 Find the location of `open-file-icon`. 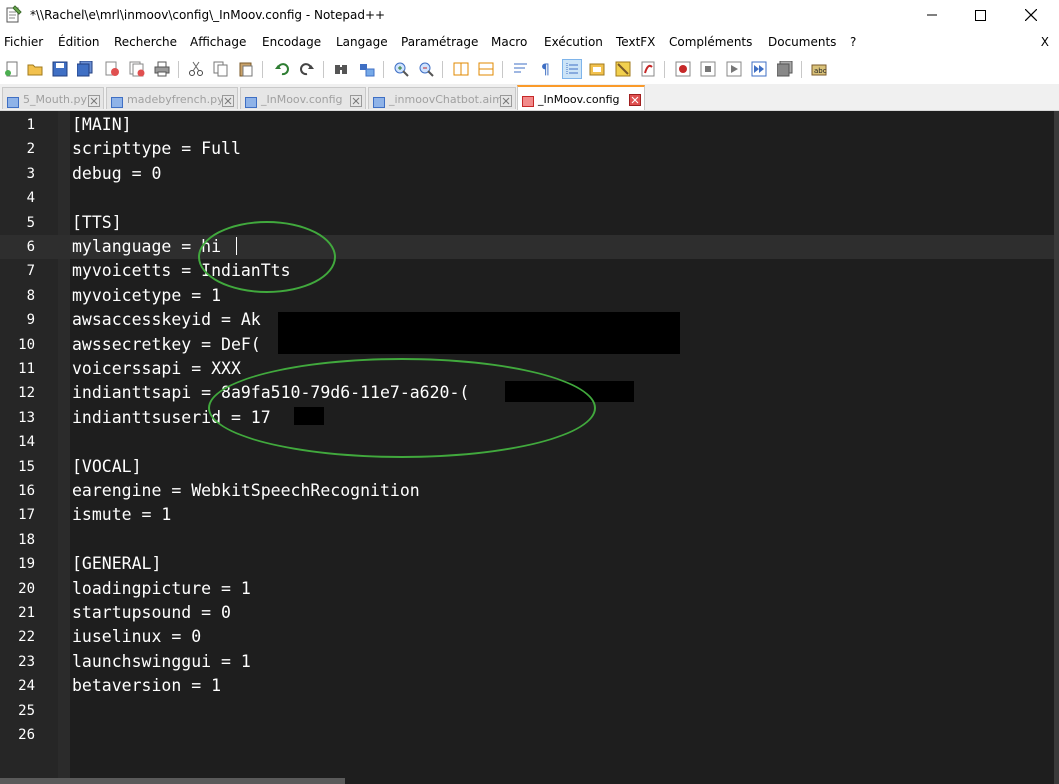

open-file-icon is located at coordinates (35, 69).